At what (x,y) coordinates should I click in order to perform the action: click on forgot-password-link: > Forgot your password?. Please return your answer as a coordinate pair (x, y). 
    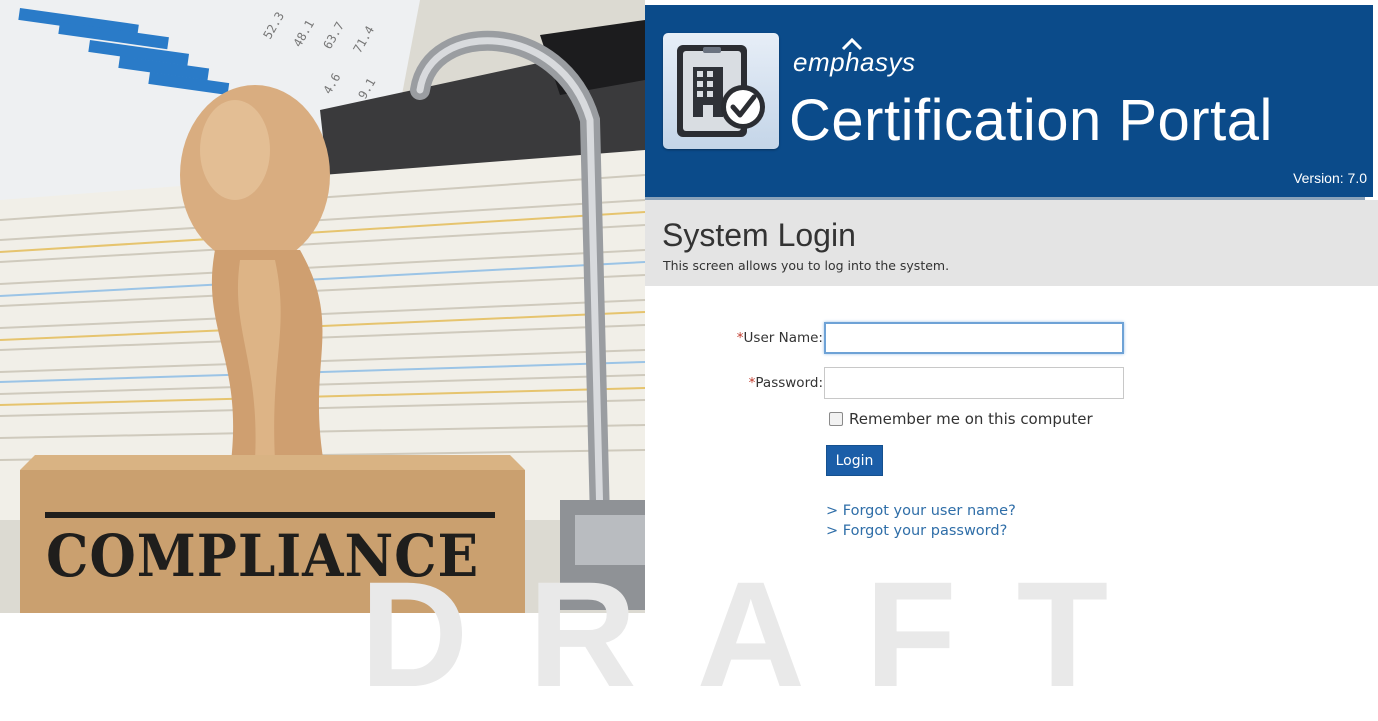
    Looking at the image, I should click on (916, 531).